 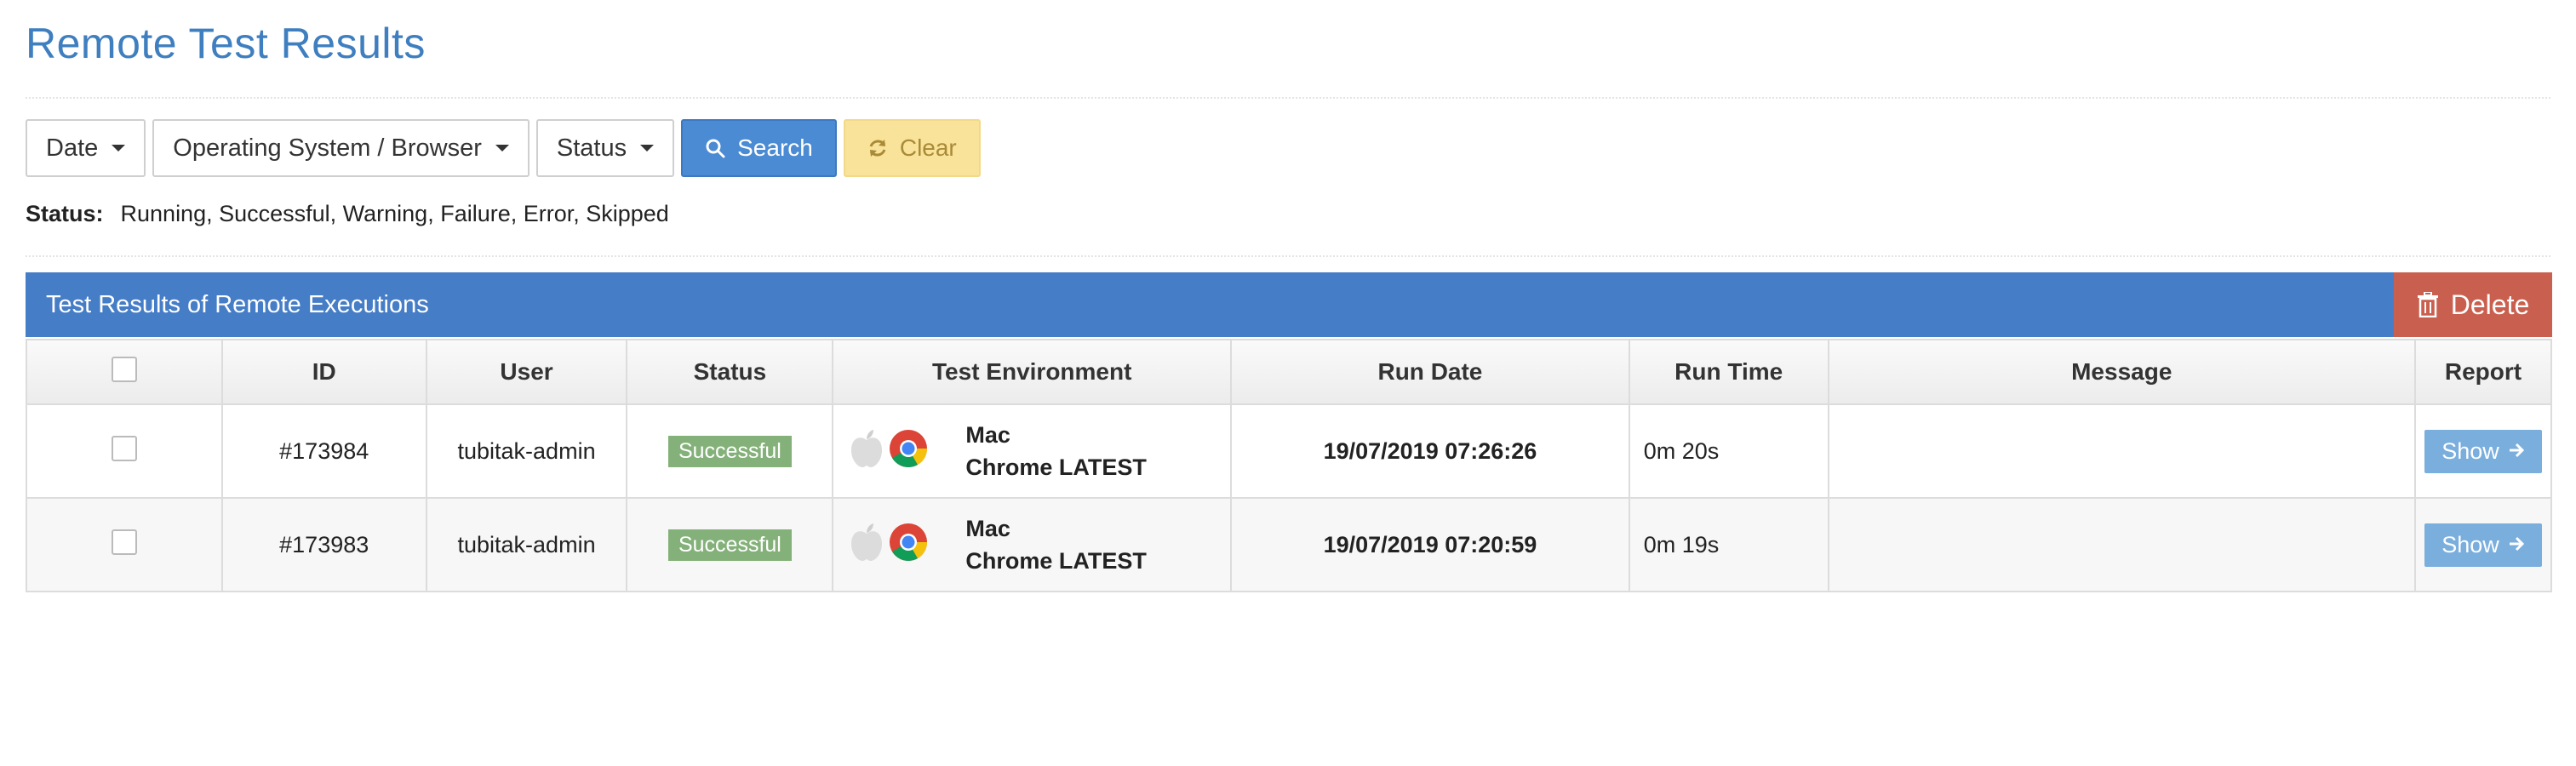 What do you see at coordinates (2428, 305) in the screenshot?
I see `trash-icon` at bounding box center [2428, 305].